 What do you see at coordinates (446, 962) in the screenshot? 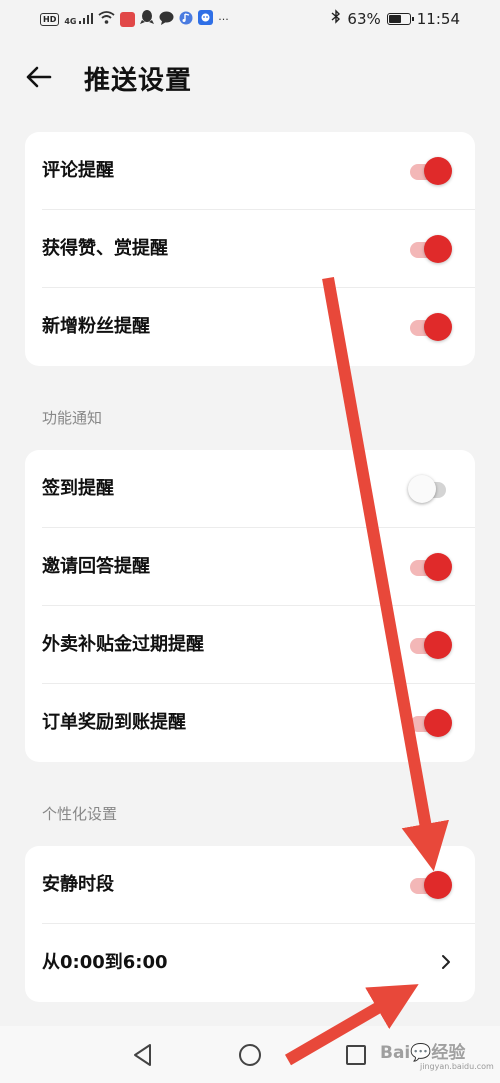
I see `chevron-right-icon` at bounding box center [446, 962].